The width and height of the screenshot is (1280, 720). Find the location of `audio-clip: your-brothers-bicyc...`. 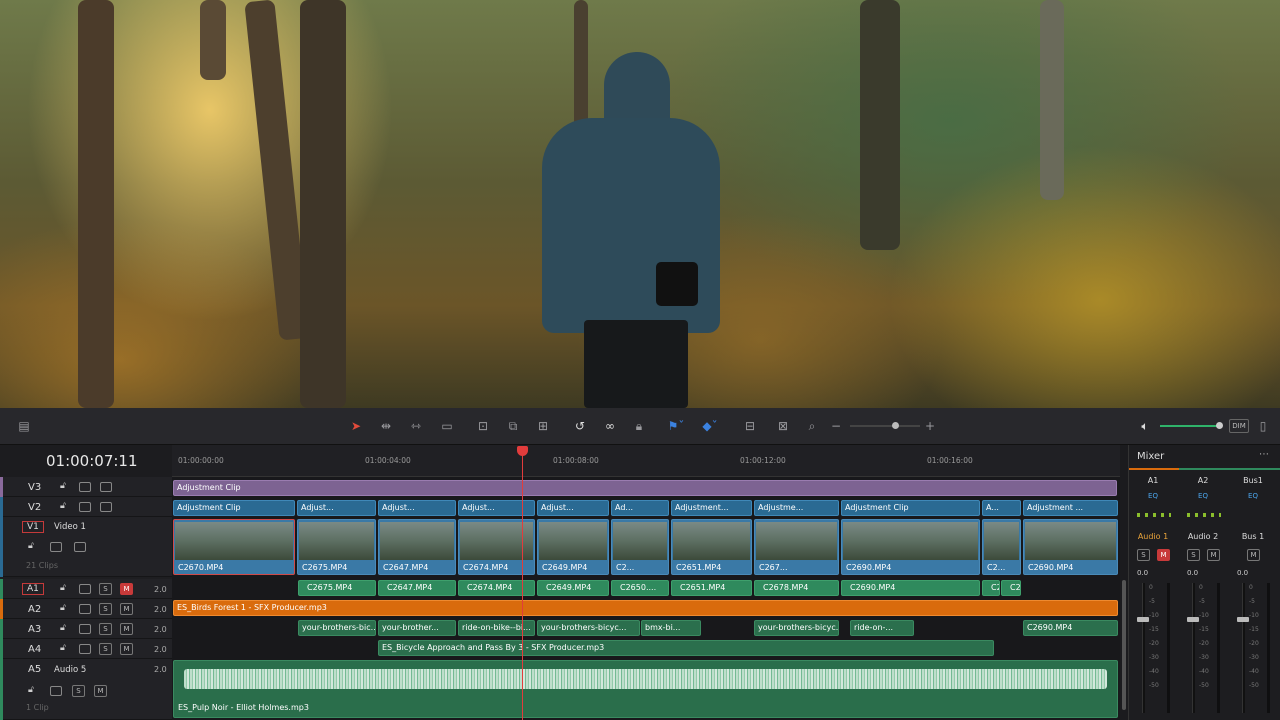

audio-clip: your-brothers-bicyc... is located at coordinates (588, 628).